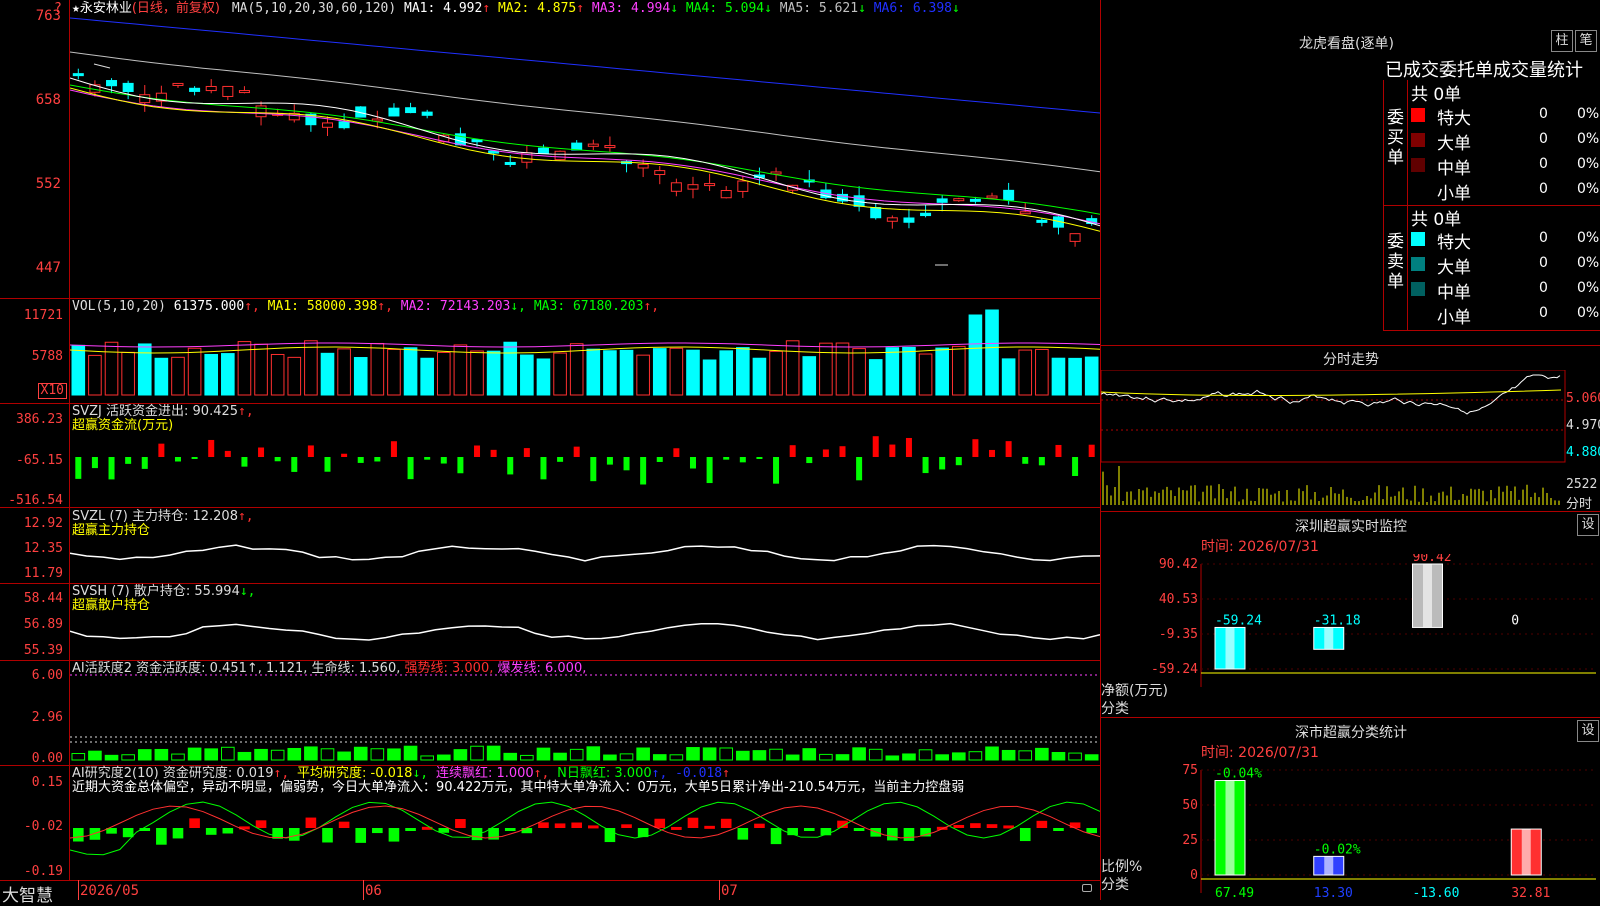  Describe the element at coordinates (1588, 731) in the screenshot. I see `sz-class-settings-button: 设` at that location.